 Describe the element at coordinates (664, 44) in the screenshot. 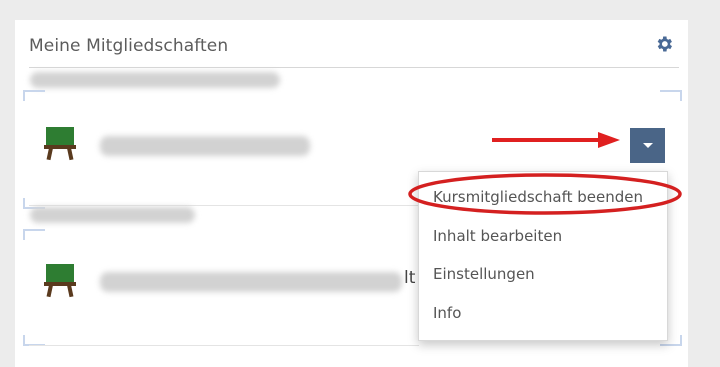

I see `gear-icon` at that location.